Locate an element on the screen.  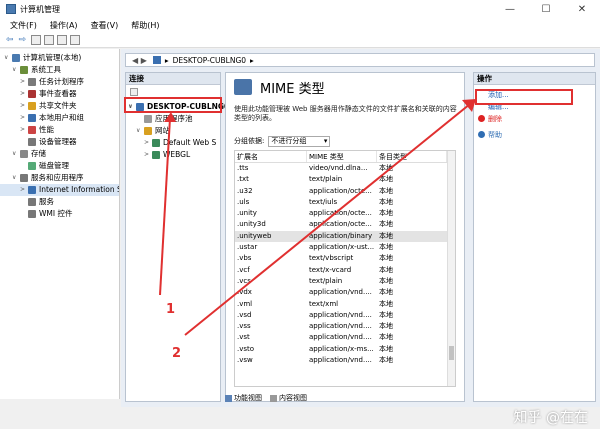
annotation-label-2: 2 is located at coordinates (177, 353).